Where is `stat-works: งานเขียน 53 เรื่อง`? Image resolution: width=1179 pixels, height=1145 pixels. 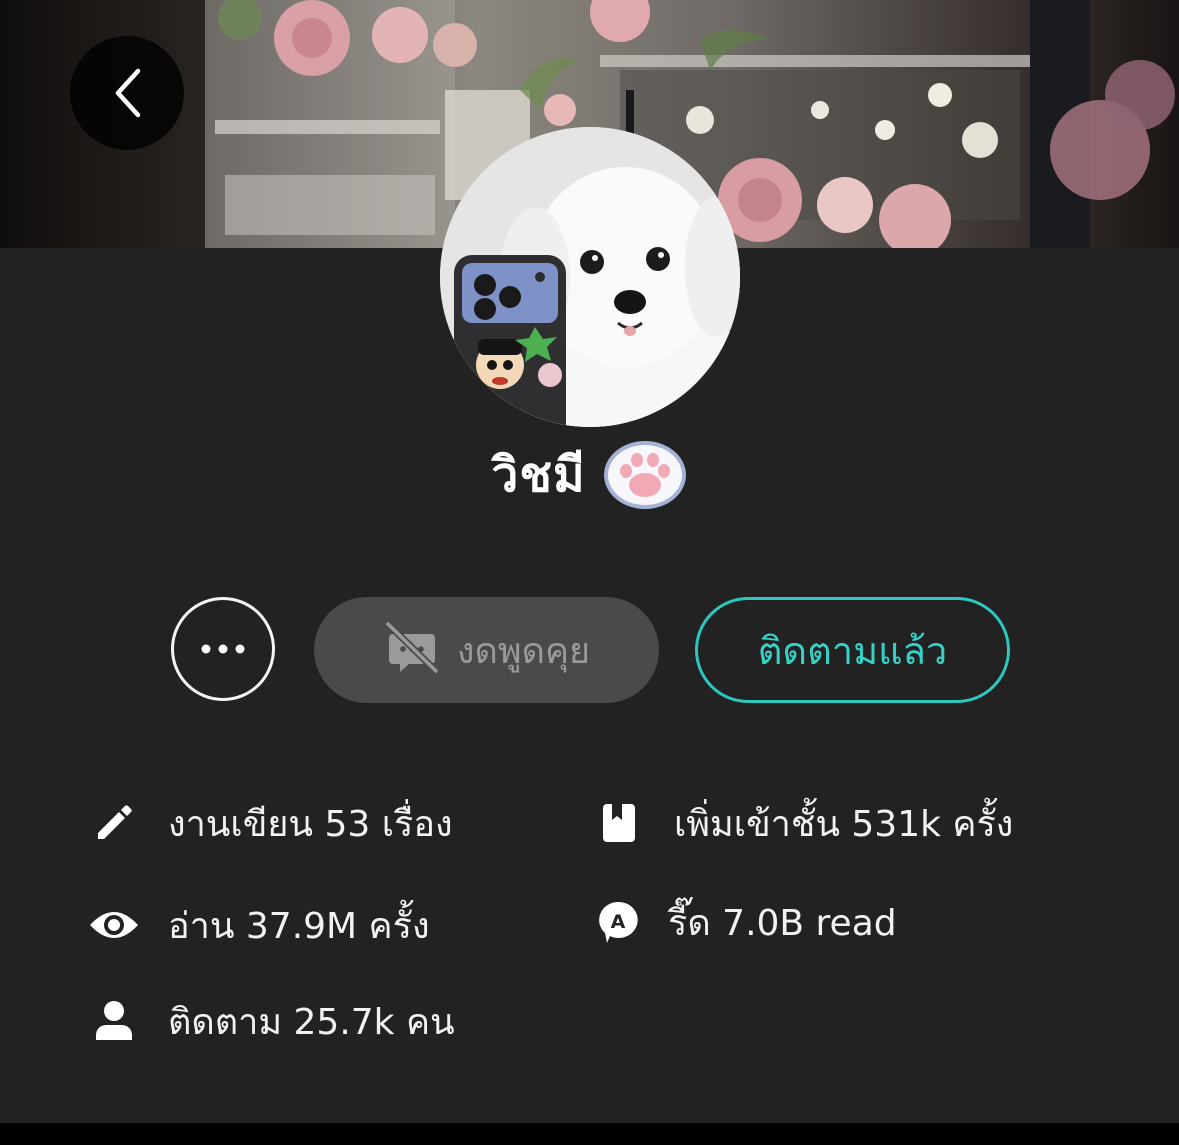
stat-works: งานเขียน 53 เรื่อง is located at coordinates (269, 823).